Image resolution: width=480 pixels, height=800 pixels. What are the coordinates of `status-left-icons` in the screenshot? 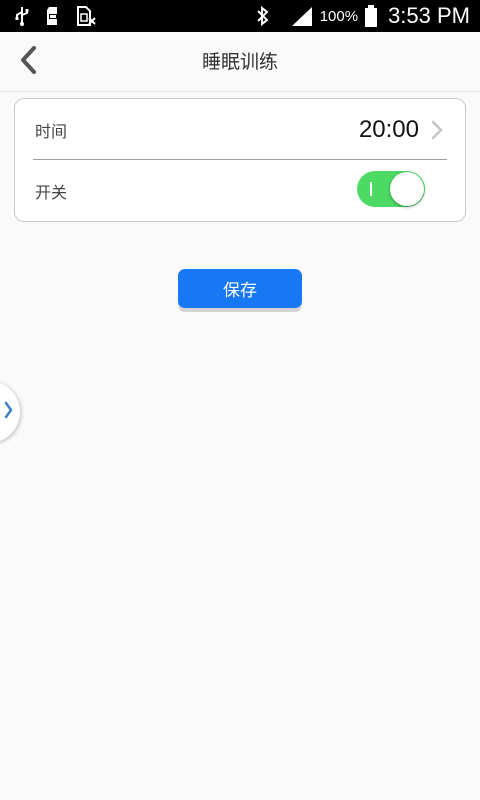 It's located at (55, 16).